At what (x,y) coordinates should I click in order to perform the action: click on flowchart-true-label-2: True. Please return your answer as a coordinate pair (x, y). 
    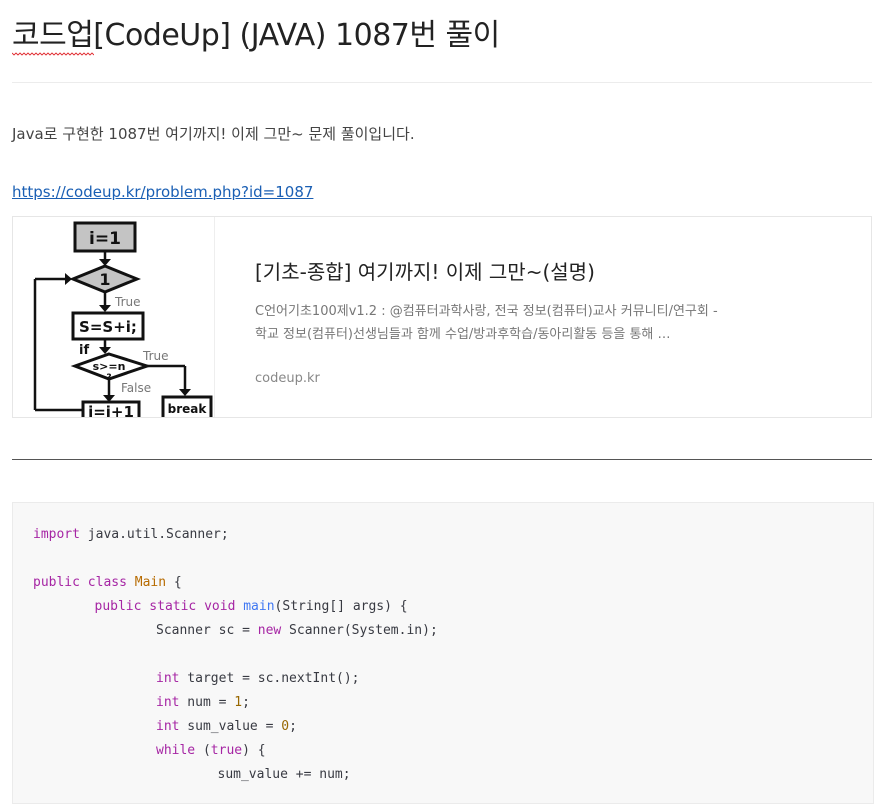
    Looking at the image, I should click on (155, 356).